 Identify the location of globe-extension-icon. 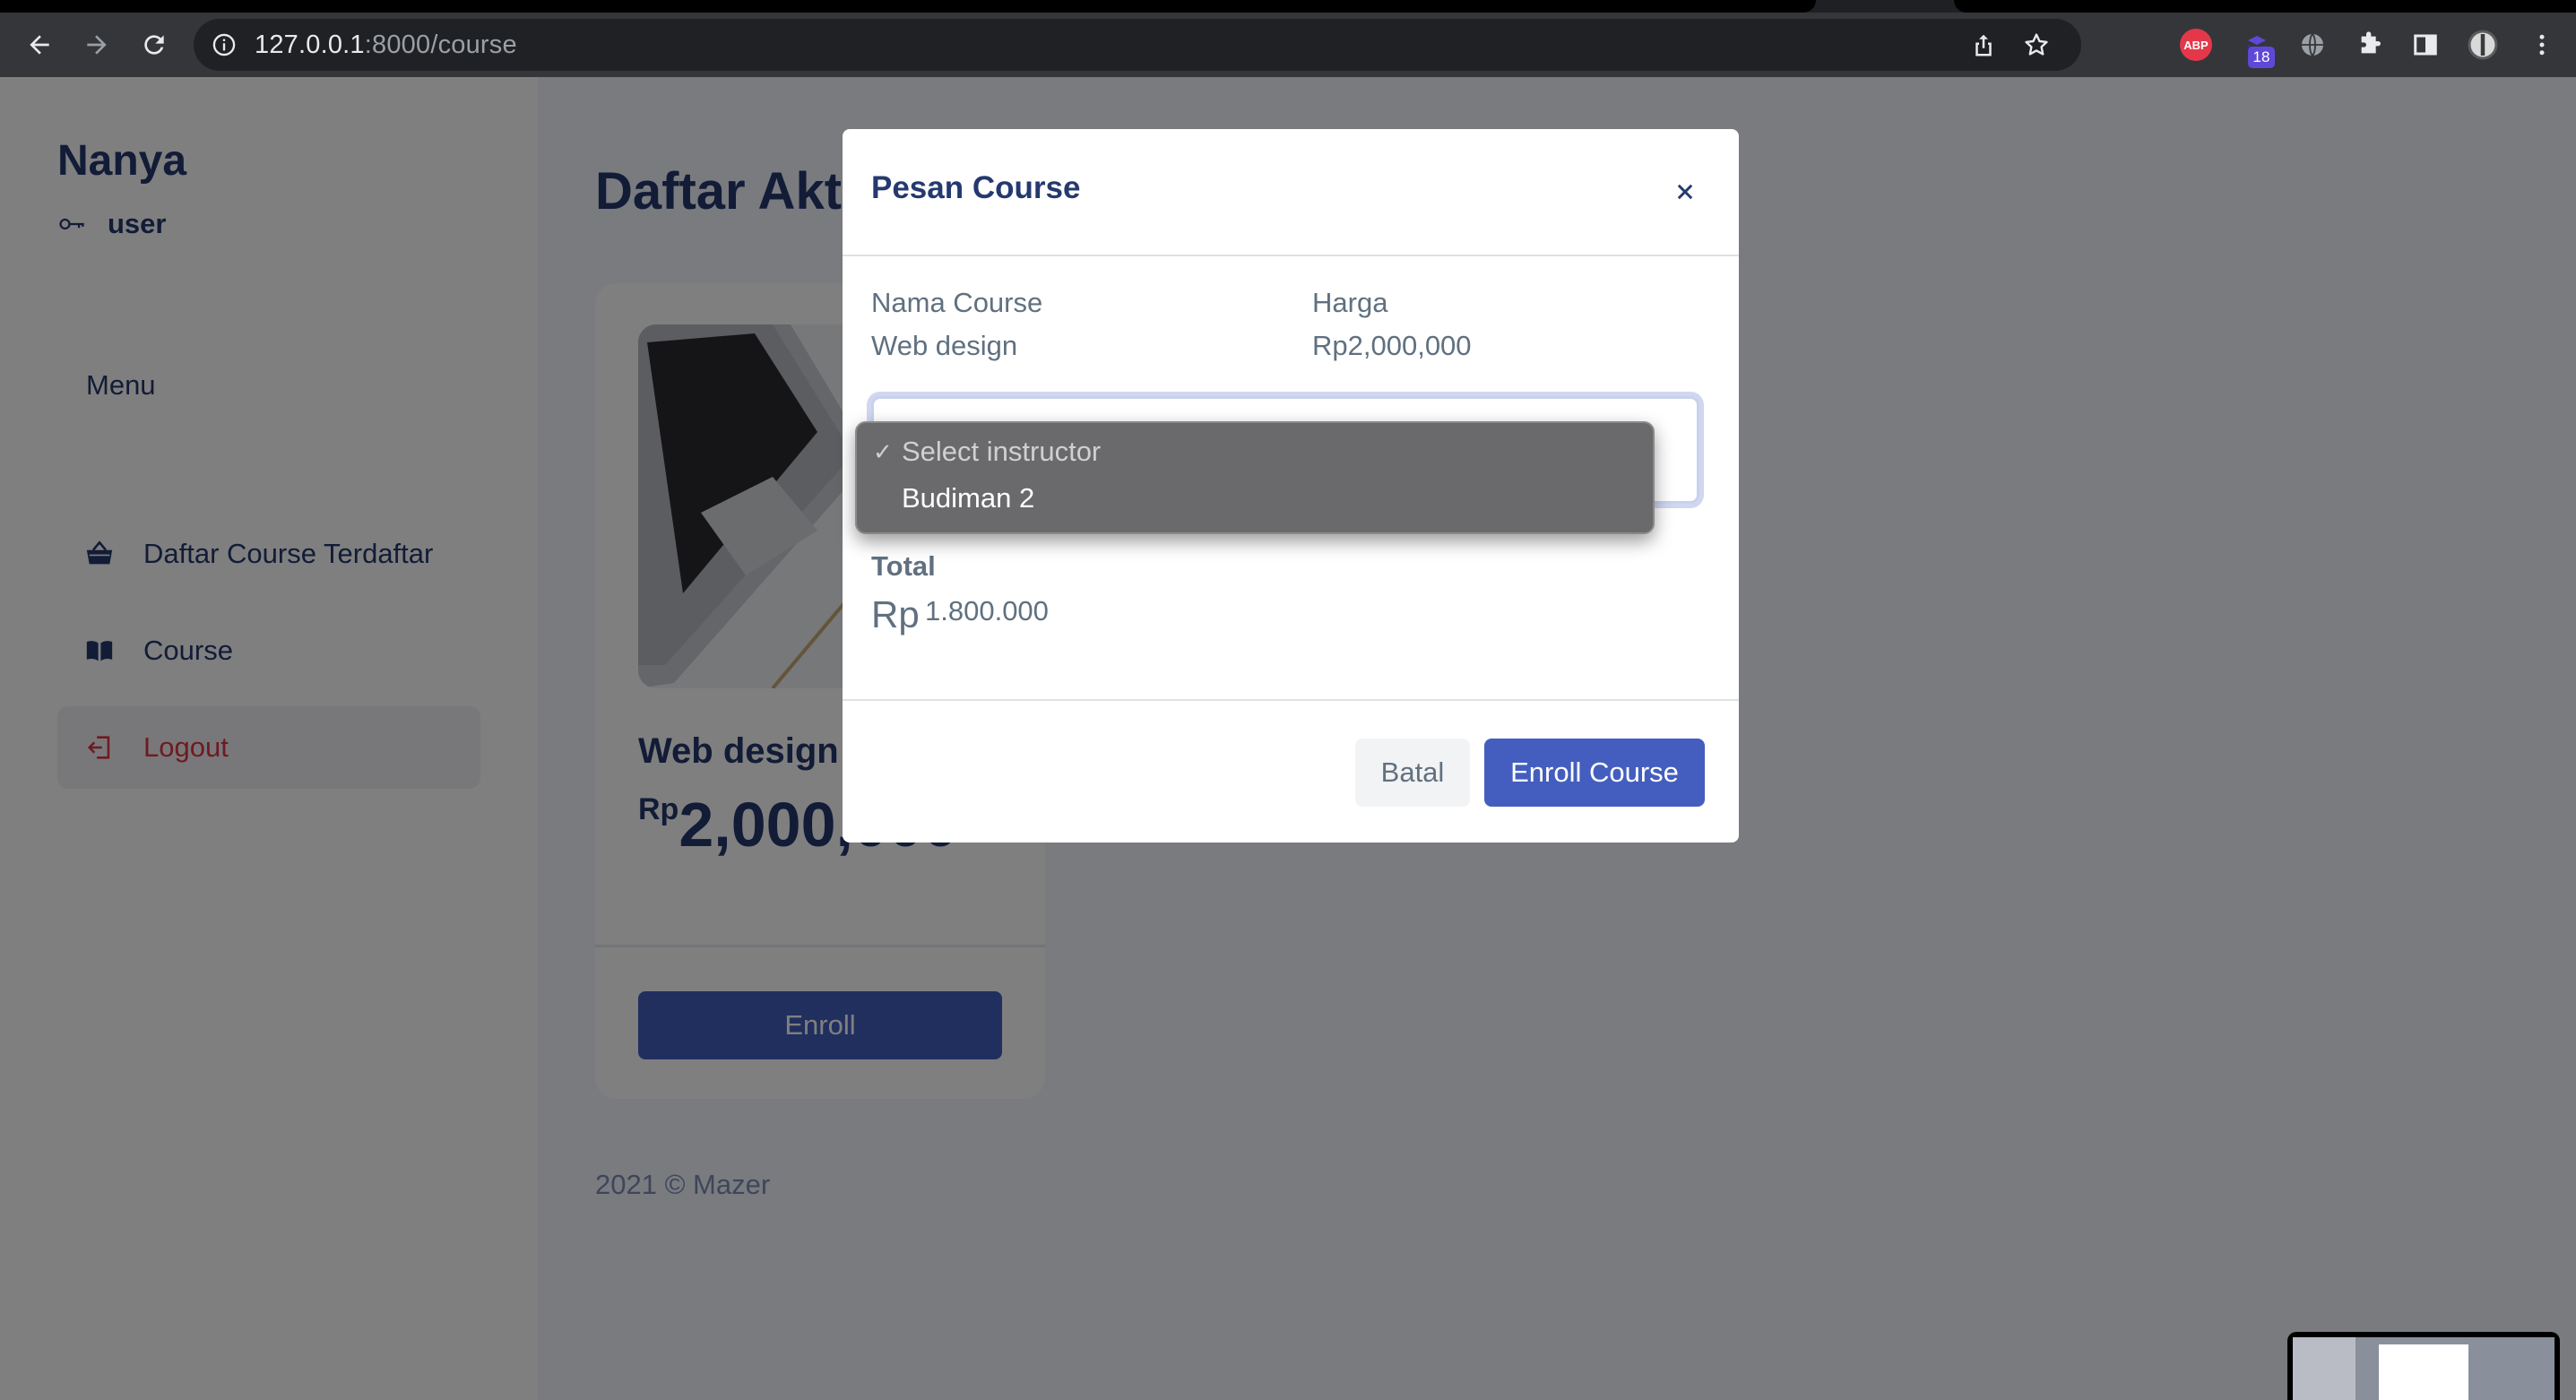
(2312, 45).